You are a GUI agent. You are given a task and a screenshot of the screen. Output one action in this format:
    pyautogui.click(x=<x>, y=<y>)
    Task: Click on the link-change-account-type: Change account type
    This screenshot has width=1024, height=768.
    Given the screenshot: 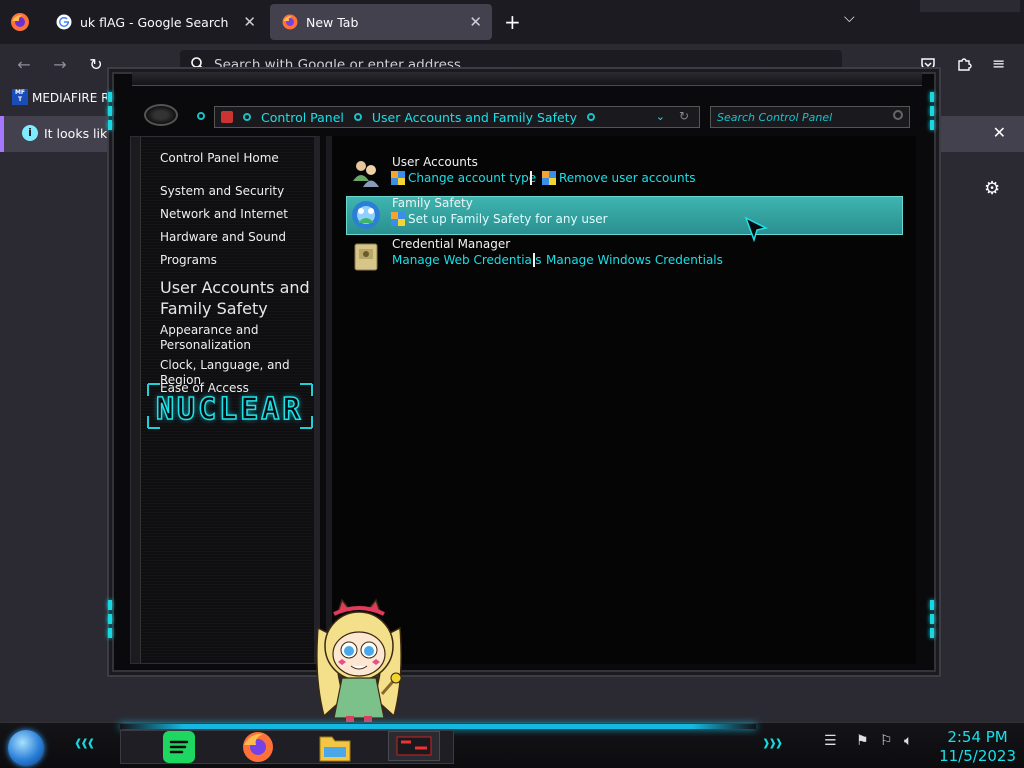 What is the action you would take?
    pyautogui.click(x=472, y=178)
    